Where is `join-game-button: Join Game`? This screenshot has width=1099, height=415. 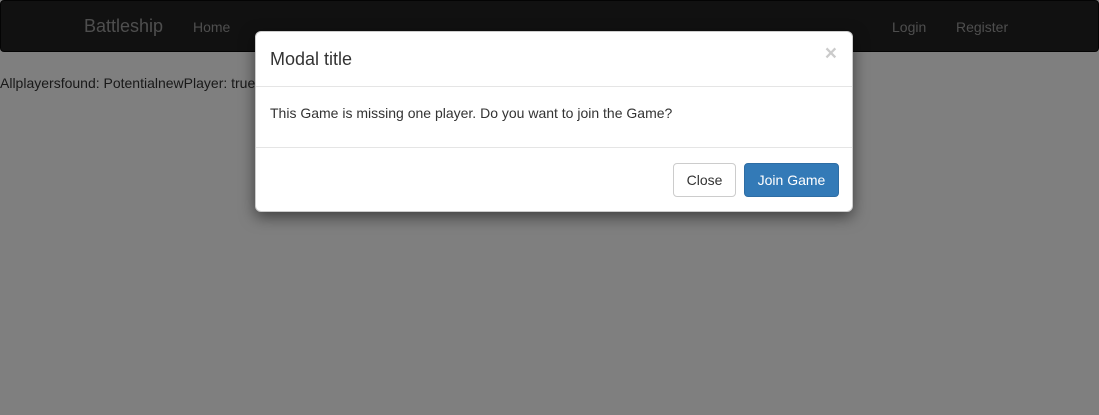 join-game-button: Join Game is located at coordinates (791, 180).